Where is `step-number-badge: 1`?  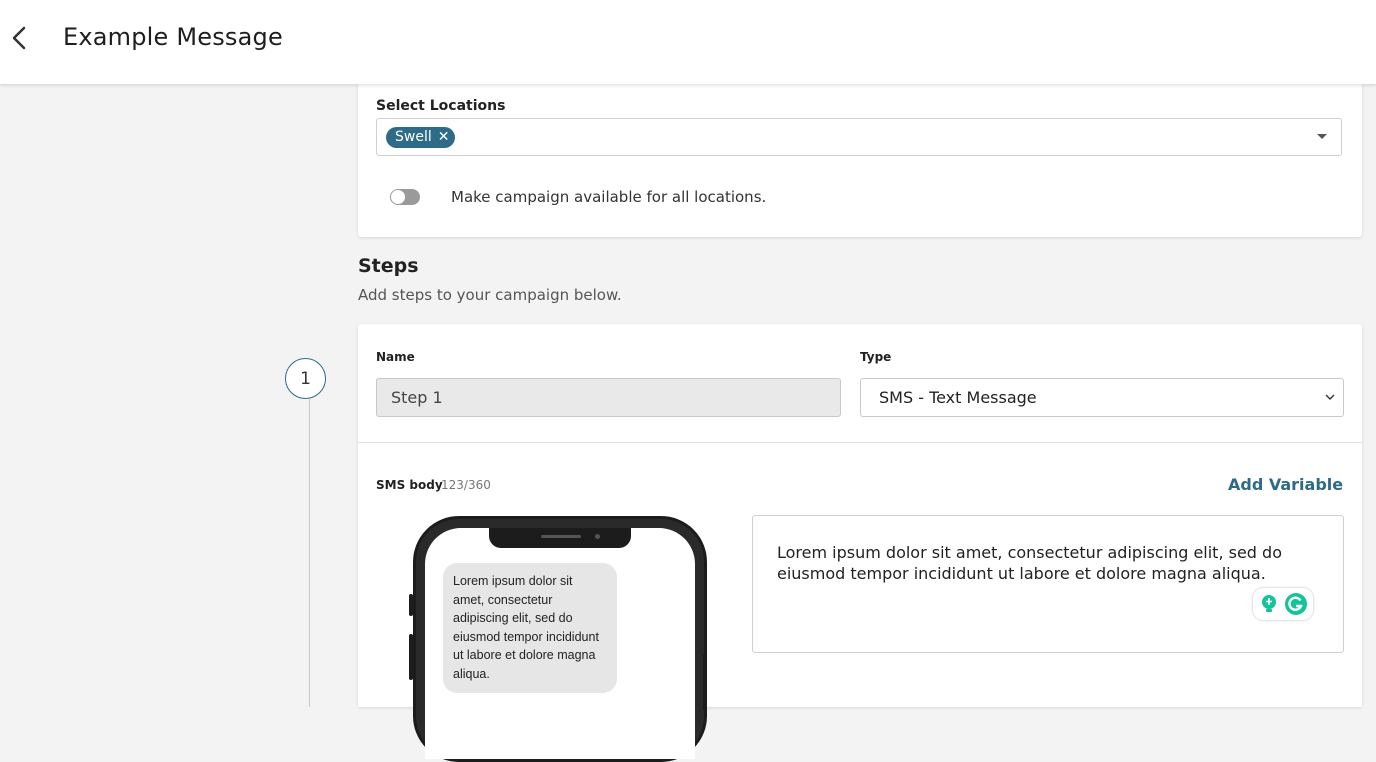
step-number-badge: 1 is located at coordinates (305, 378).